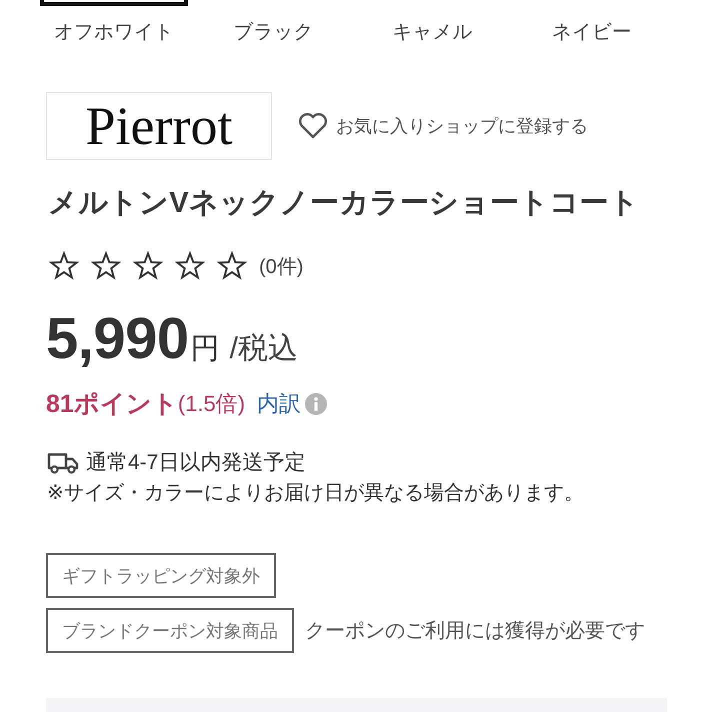 This screenshot has width=712, height=712. Describe the element at coordinates (114, 32) in the screenshot. I see `color-option-label: オフホワイト` at that location.